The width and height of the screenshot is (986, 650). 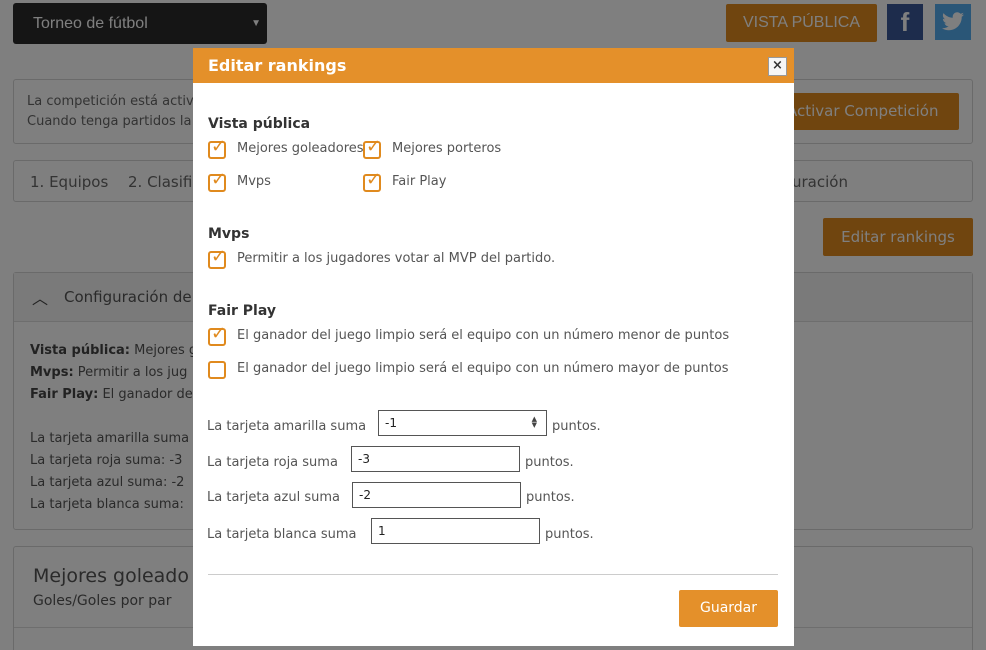 I want to click on blanca-label: La tarjeta blanca suma, so click(x=282, y=534).